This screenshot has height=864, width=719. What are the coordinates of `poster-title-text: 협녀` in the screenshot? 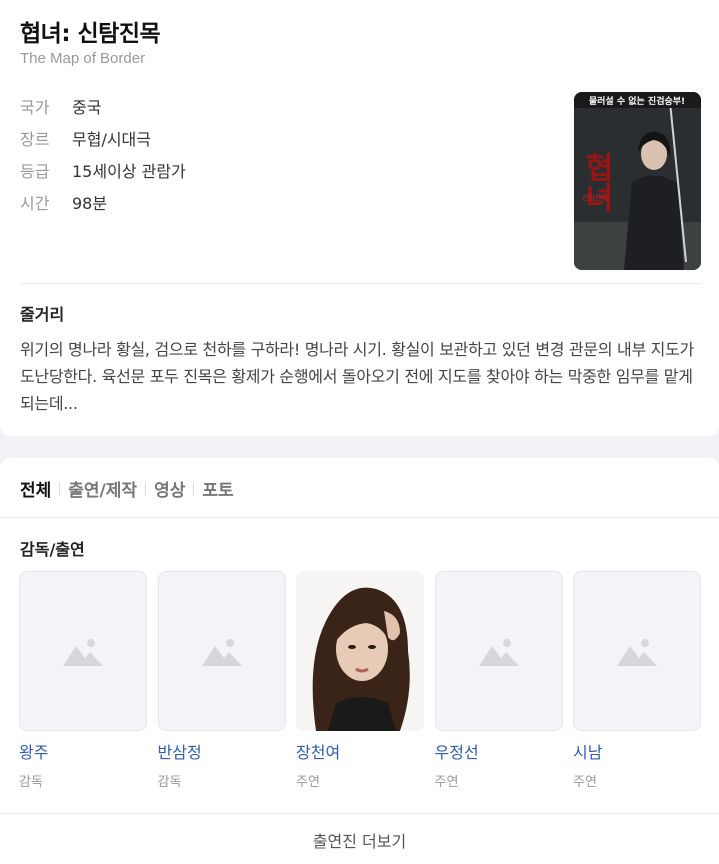 It's located at (596, 182).